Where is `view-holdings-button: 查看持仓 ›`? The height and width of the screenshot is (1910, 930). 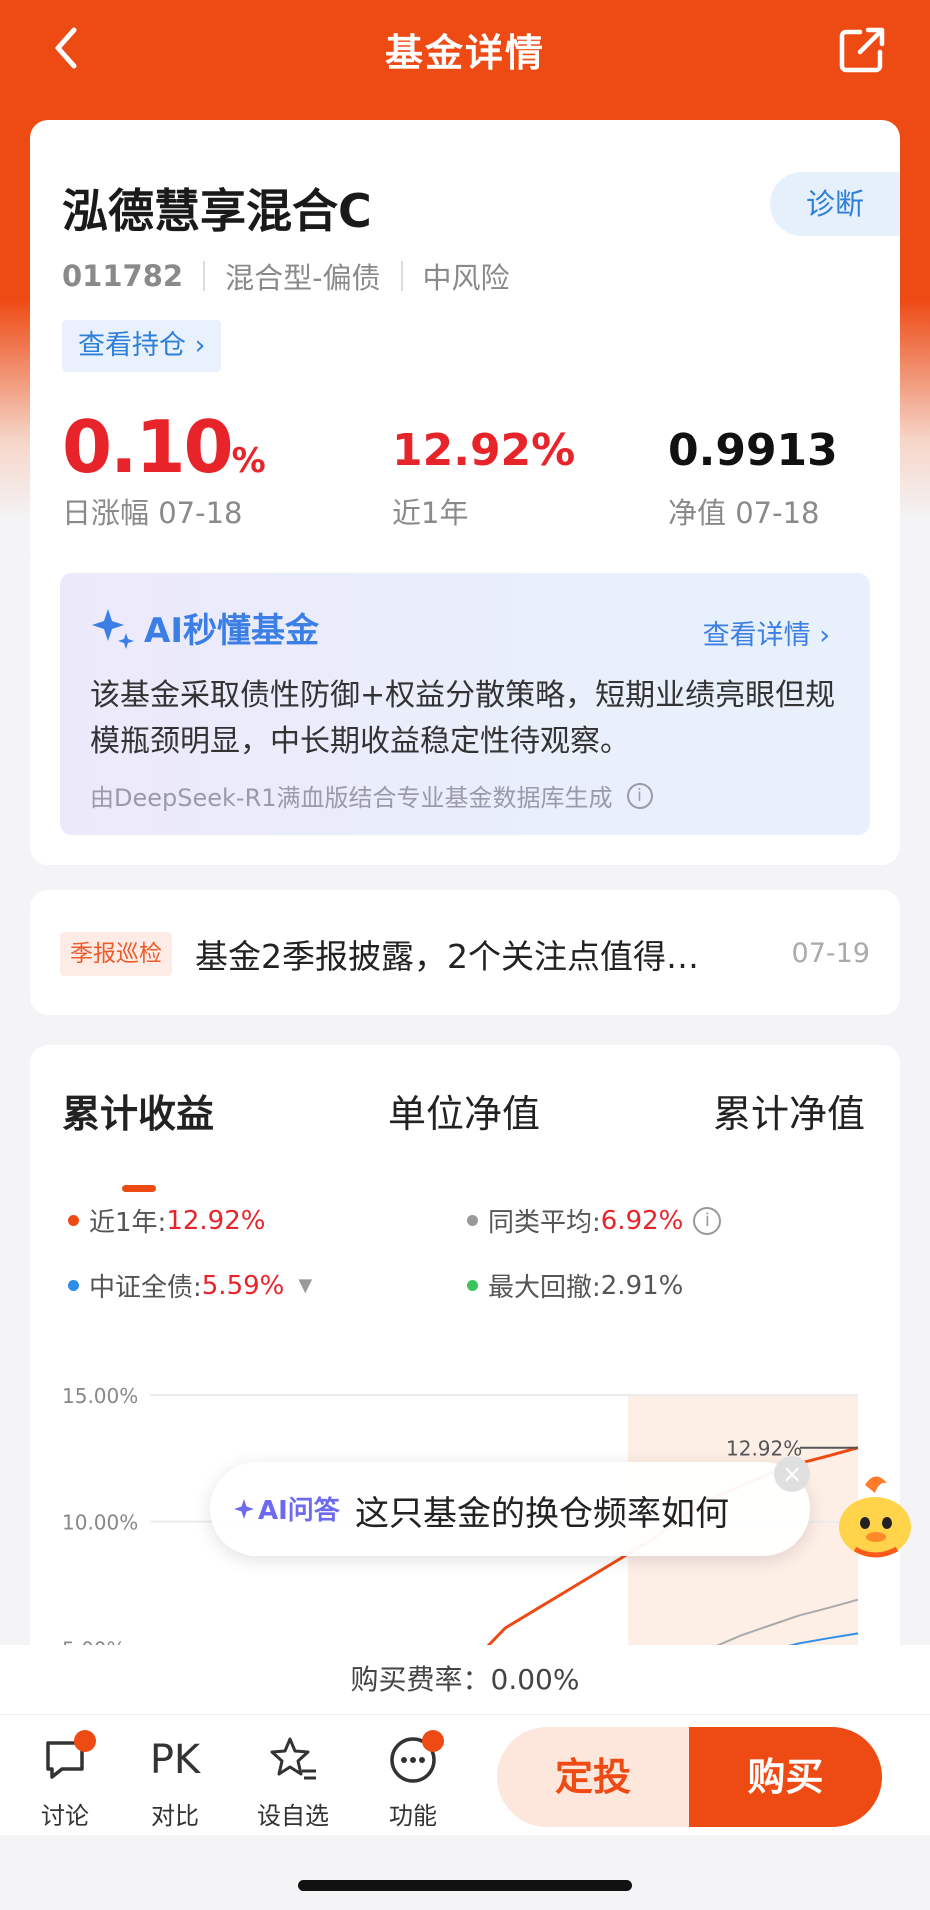 view-holdings-button: 查看持仓 › is located at coordinates (142, 346).